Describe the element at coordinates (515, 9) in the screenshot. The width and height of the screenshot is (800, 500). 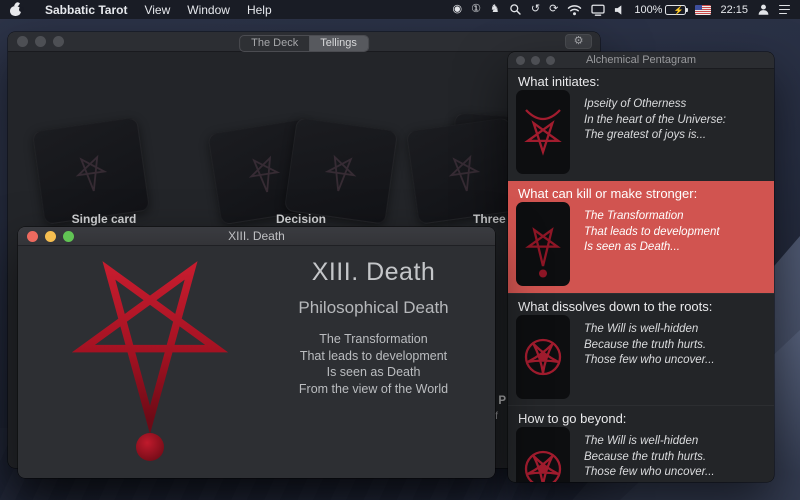
I see `spotlight-search-icon` at that location.